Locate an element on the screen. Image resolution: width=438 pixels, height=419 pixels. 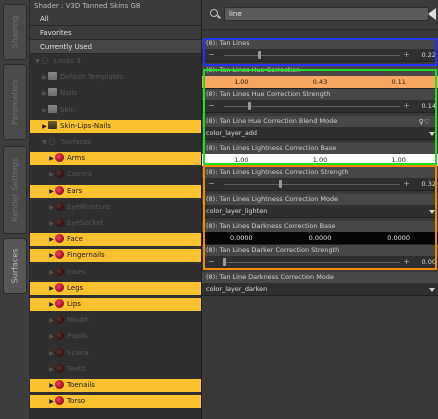
search-input is located at coordinates (326, 14).